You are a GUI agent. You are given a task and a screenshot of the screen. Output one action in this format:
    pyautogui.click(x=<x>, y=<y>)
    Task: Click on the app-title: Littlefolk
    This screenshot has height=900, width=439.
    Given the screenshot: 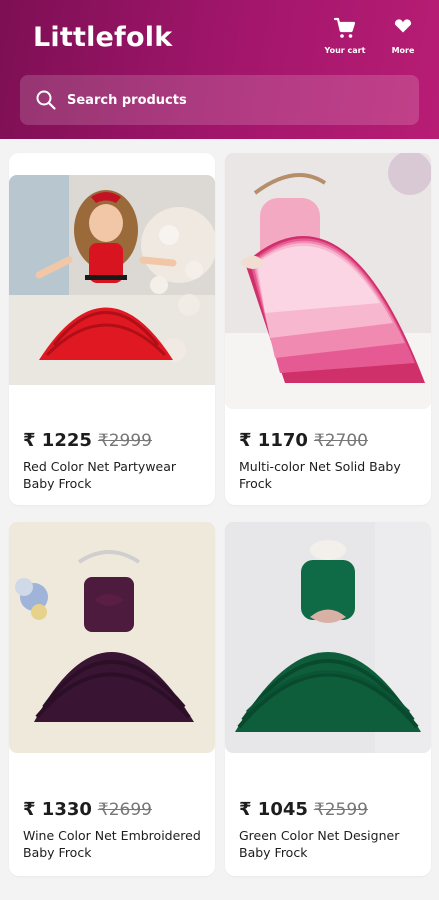 What is the action you would take?
    pyautogui.click(x=103, y=37)
    